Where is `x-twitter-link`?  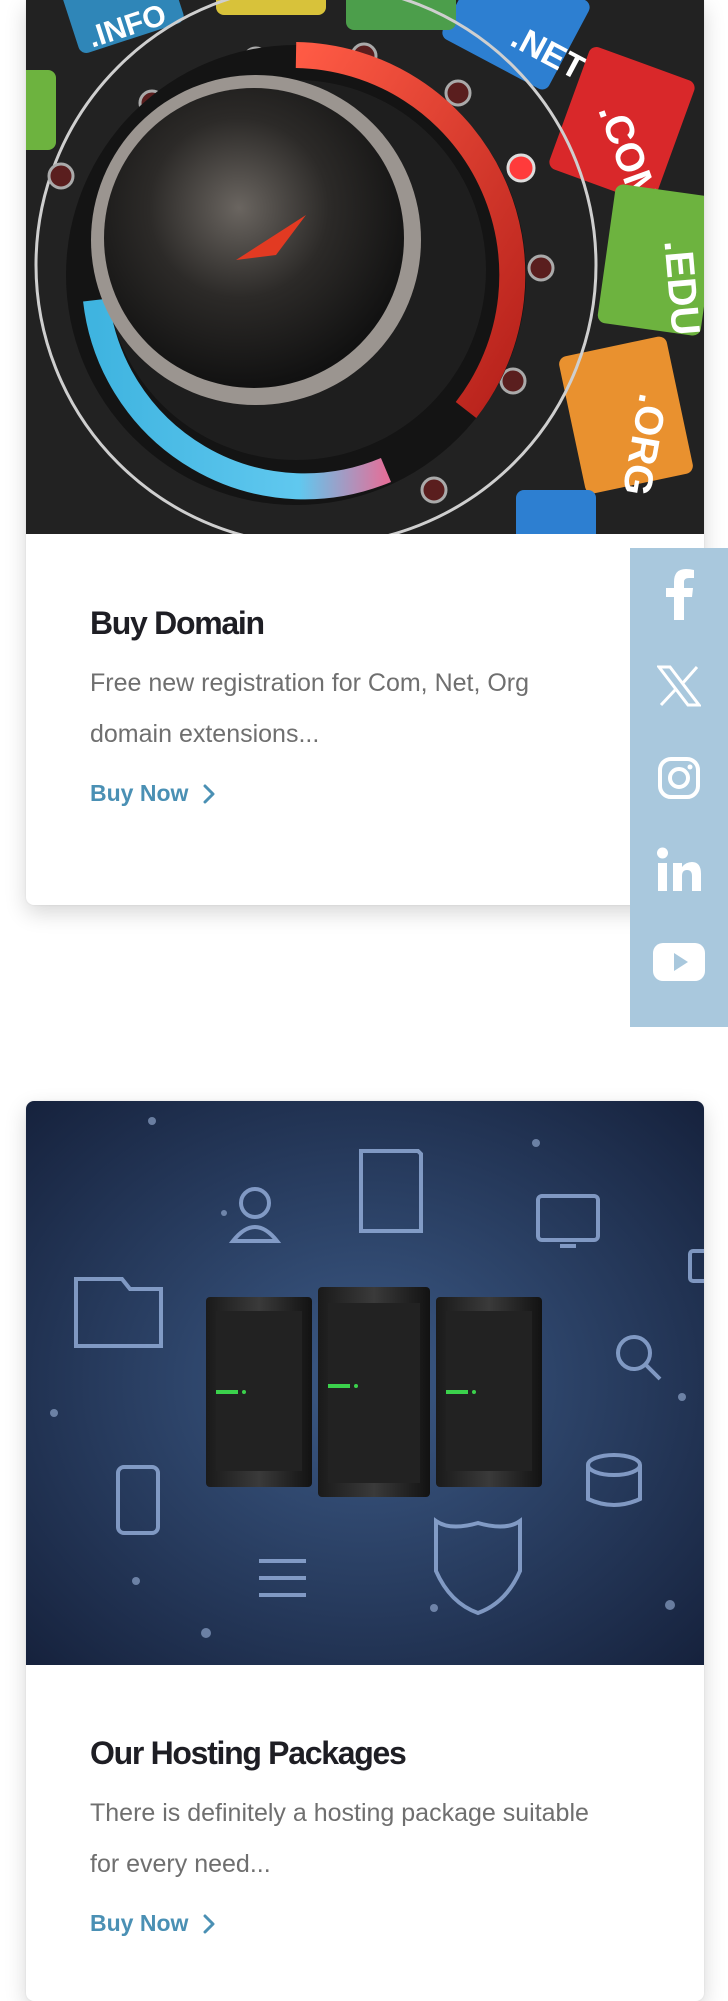
x-twitter-link is located at coordinates (679, 686).